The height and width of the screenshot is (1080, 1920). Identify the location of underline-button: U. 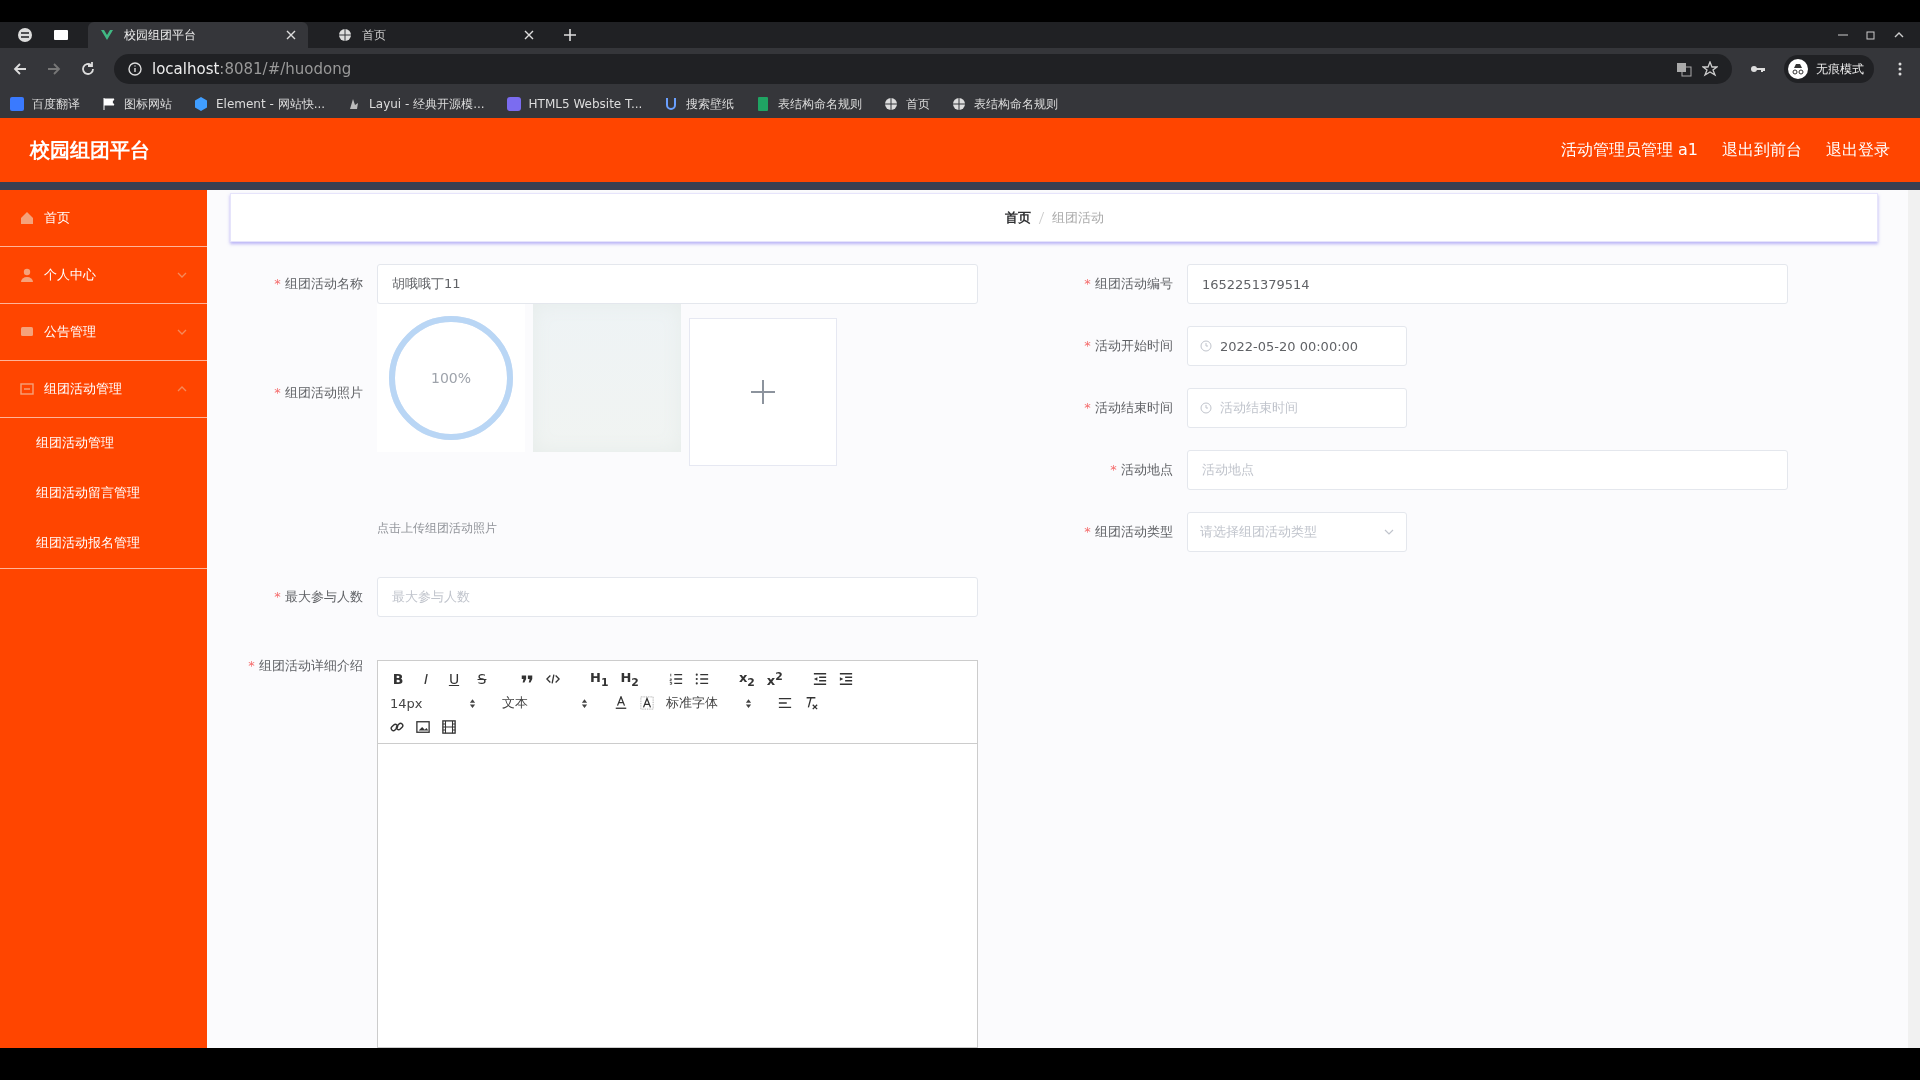
(454, 679).